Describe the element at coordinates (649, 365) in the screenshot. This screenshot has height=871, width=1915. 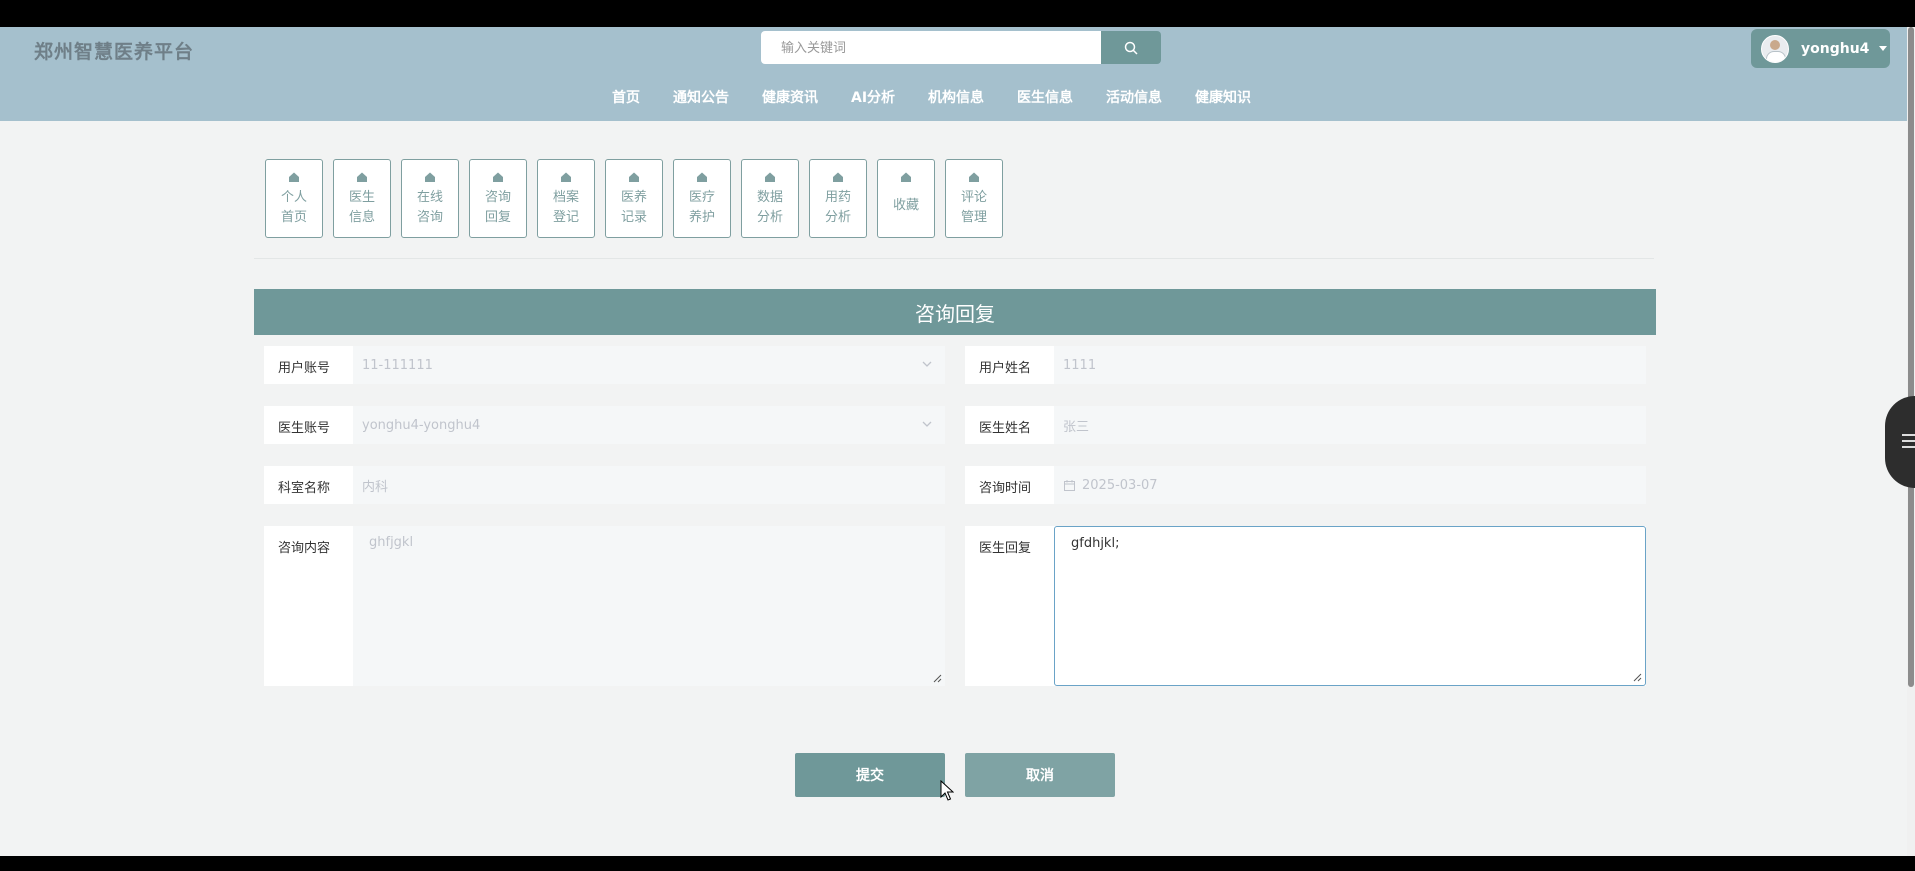
I see `user-account-select: 11-111111` at that location.